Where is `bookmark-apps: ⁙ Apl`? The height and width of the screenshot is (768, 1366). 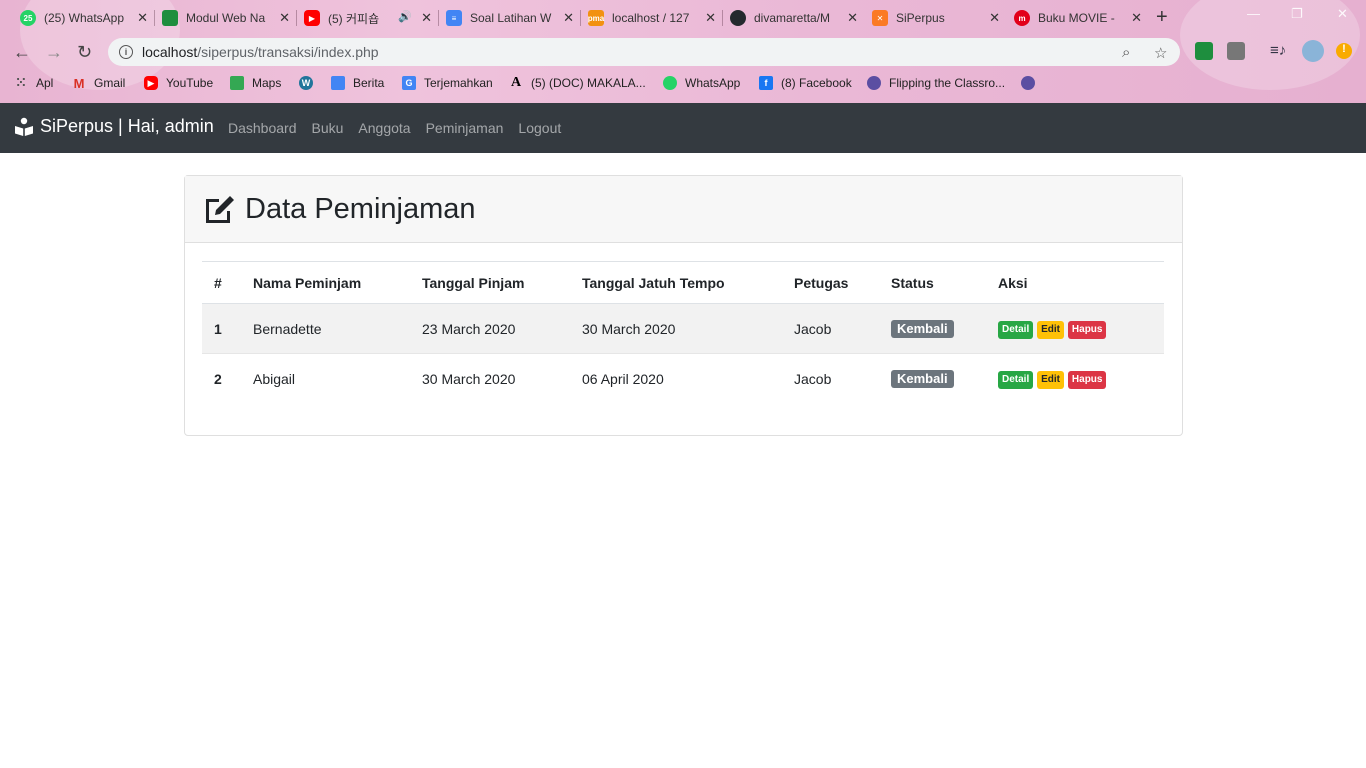 bookmark-apps: ⁙ Apl is located at coordinates (34, 82).